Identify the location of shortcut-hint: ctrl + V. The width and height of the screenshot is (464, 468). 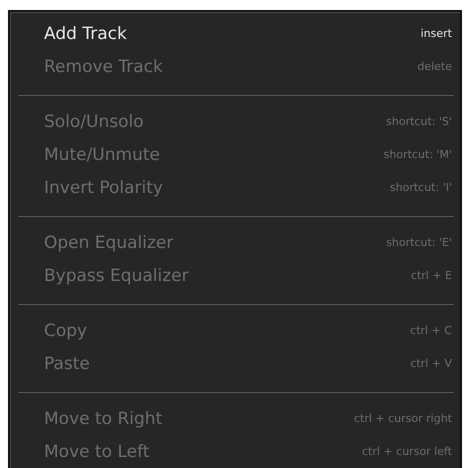
(431, 364).